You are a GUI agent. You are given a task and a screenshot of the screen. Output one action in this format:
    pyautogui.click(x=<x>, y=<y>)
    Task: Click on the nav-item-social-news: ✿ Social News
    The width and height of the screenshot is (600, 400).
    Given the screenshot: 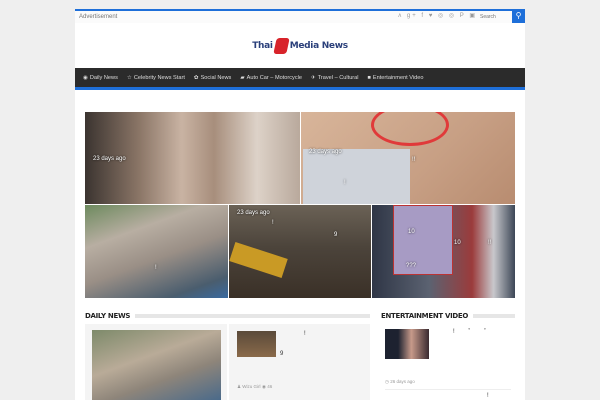 What is the action you would take?
    pyautogui.click(x=212, y=78)
    